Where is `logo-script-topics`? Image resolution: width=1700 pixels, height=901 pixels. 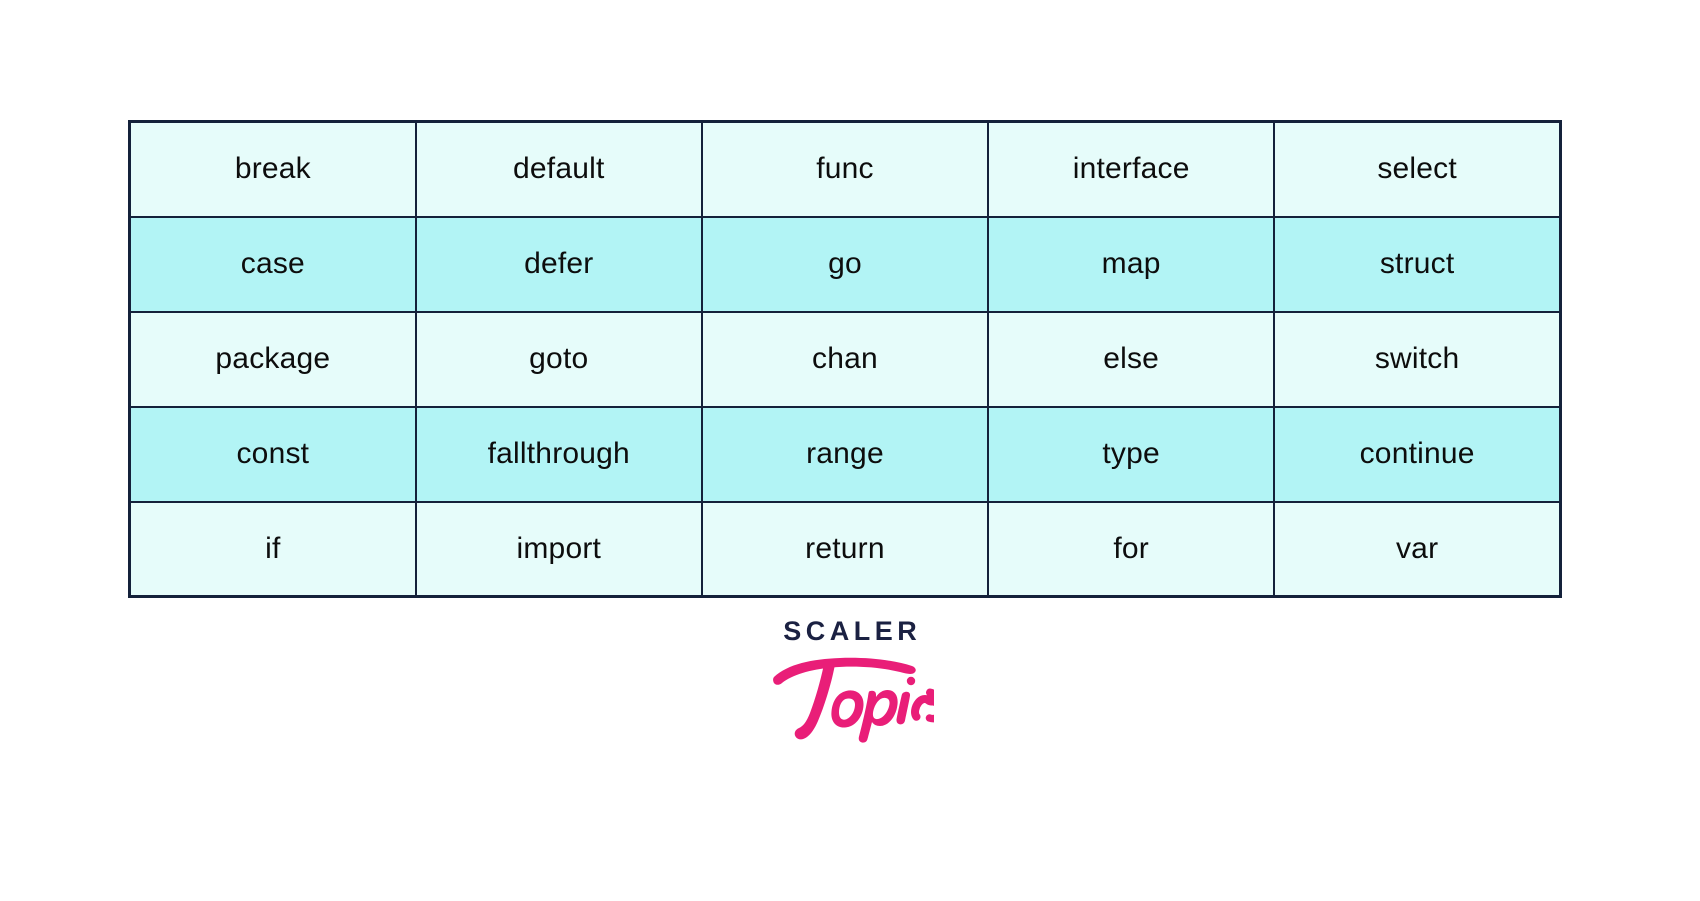
logo-script-topics is located at coordinates (850, 690).